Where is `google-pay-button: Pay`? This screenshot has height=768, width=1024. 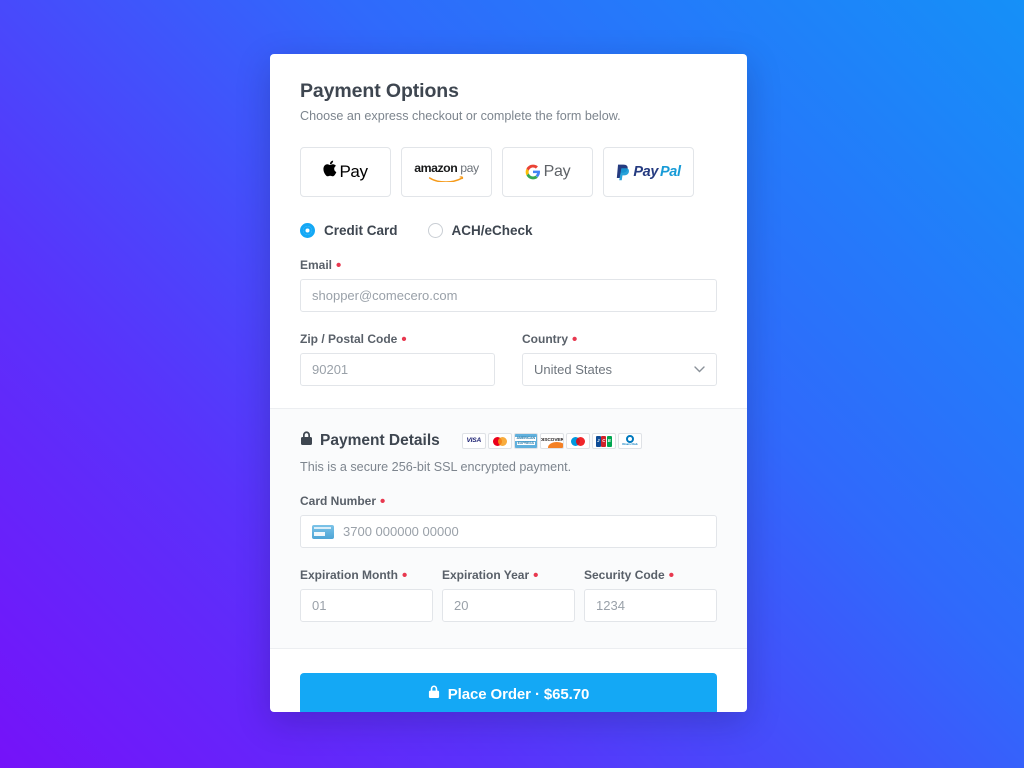 google-pay-button: Pay is located at coordinates (547, 172).